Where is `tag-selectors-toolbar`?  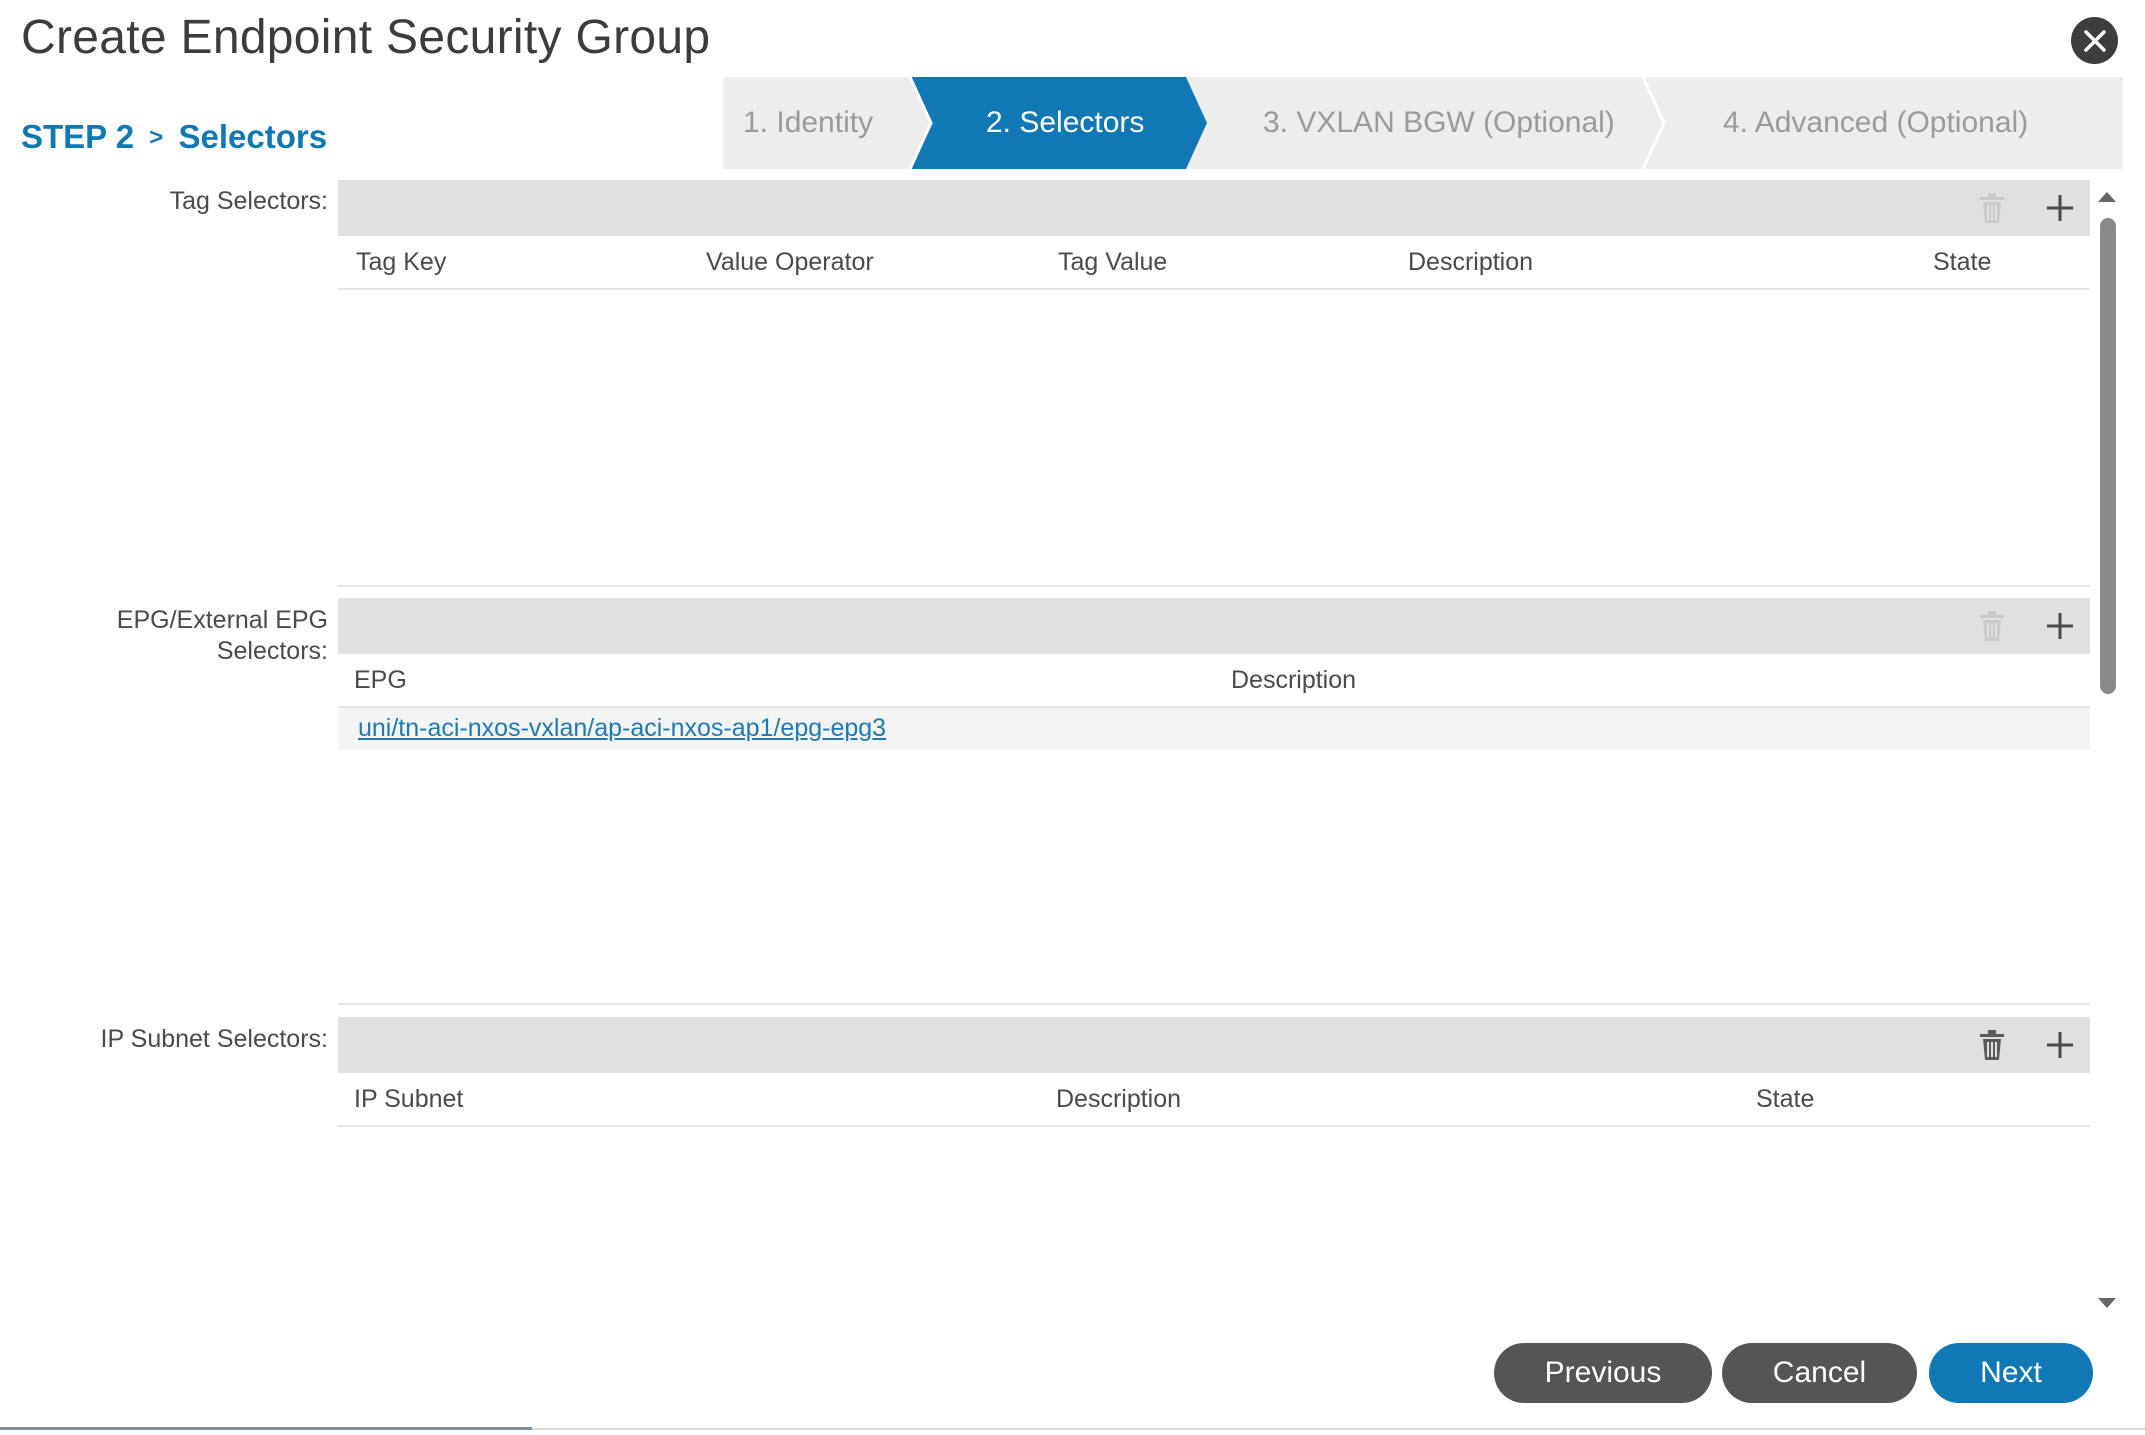 tag-selectors-toolbar is located at coordinates (1214, 208).